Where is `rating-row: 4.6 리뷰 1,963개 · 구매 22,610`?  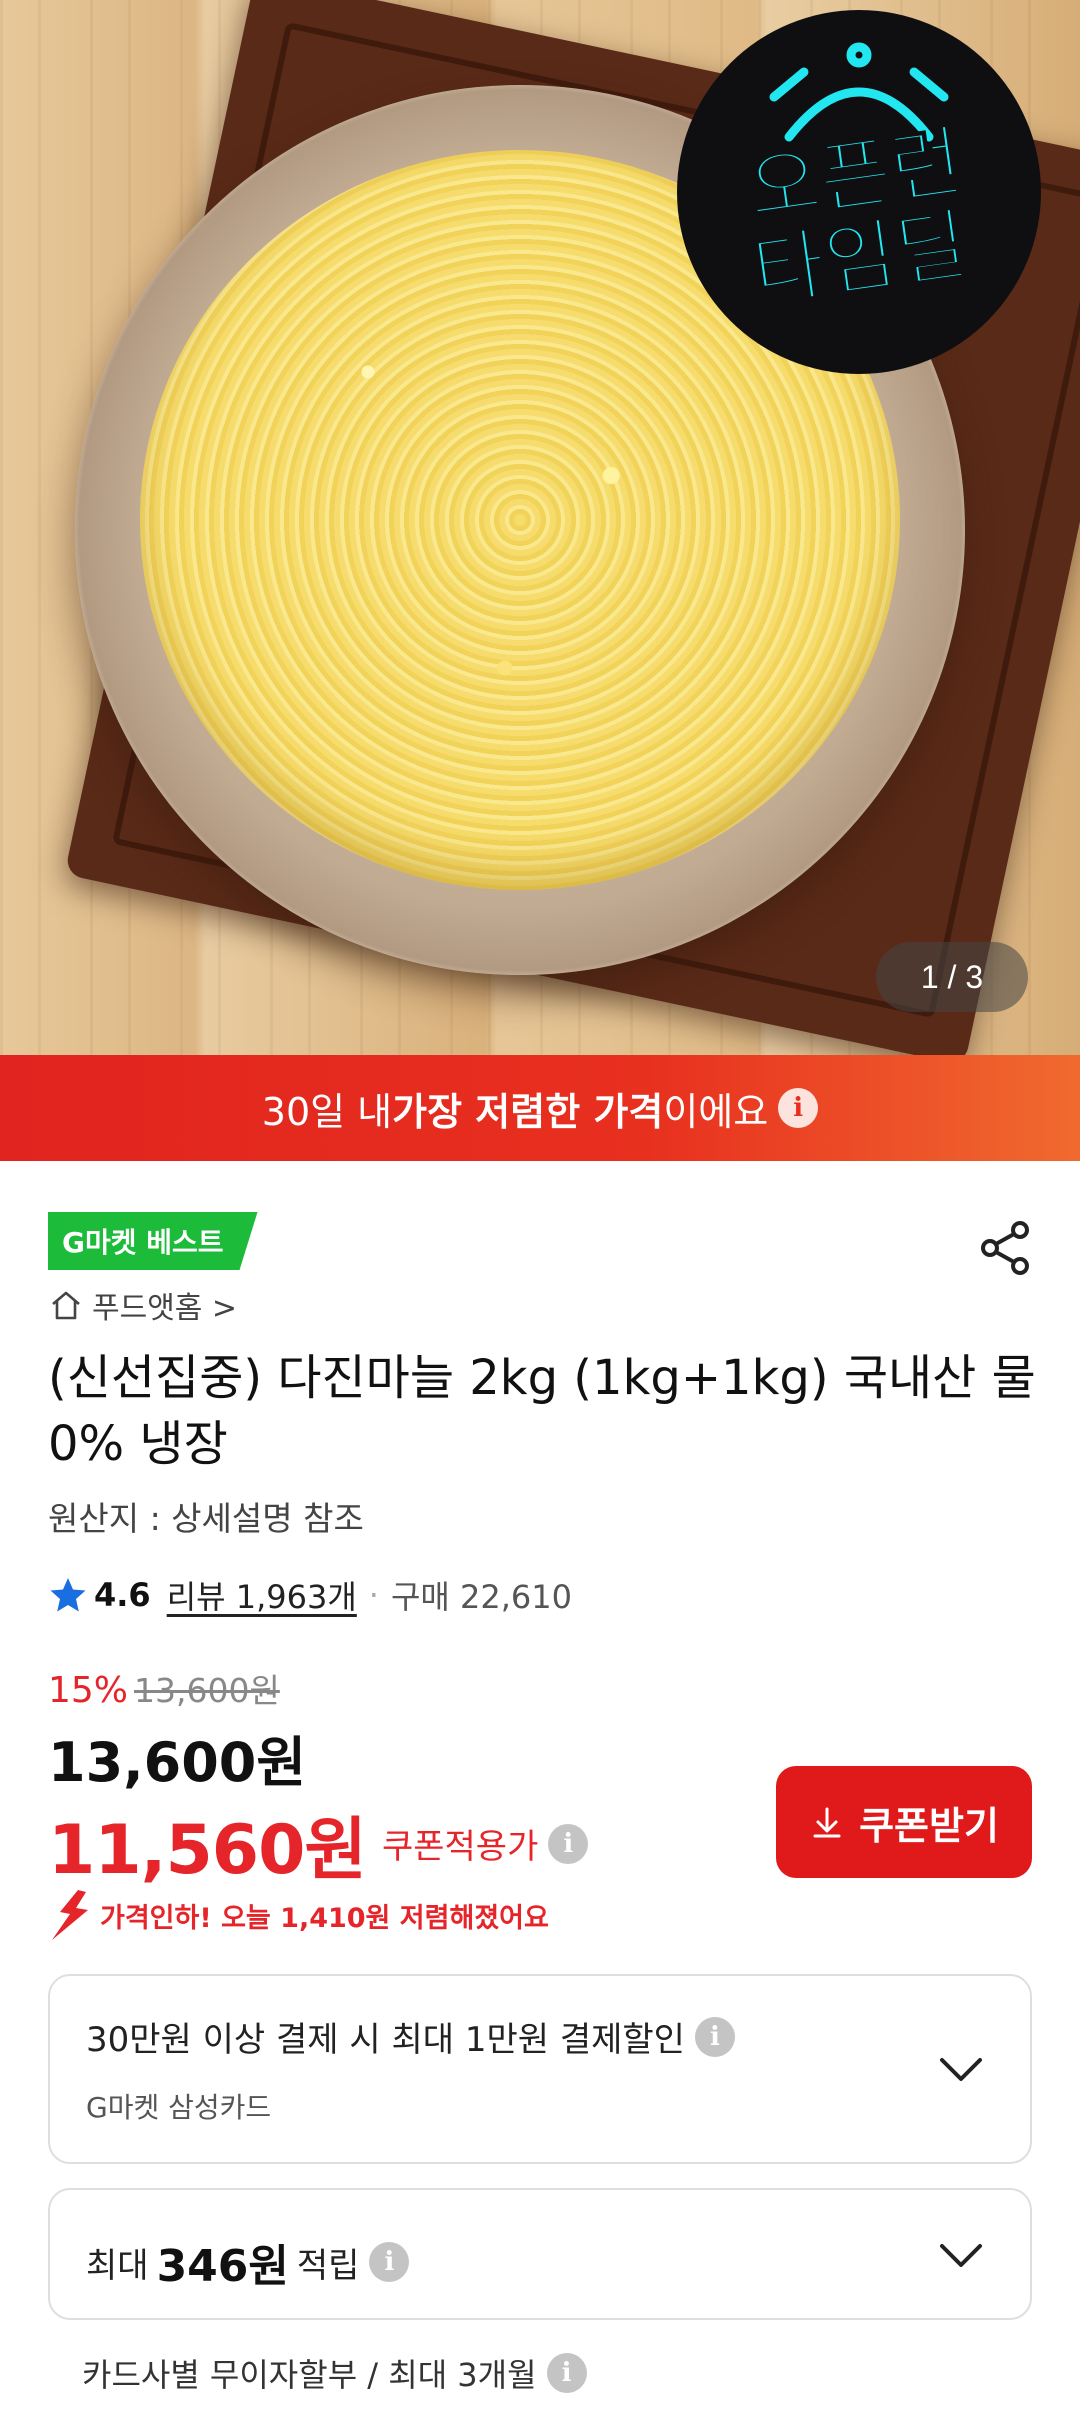 rating-row: 4.6 리뷰 1,963개 · 구매 22,610 is located at coordinates (310, 1595).